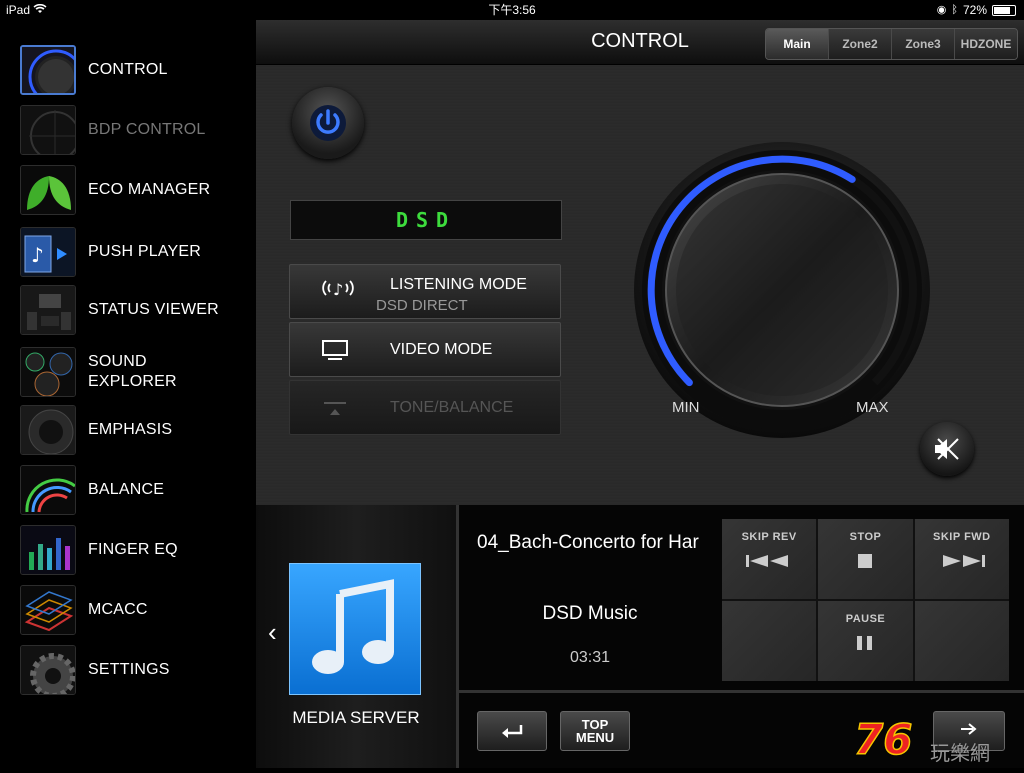 This screenshot has width=1024, height=773. I want to click on return-icon, so click(512, 731).